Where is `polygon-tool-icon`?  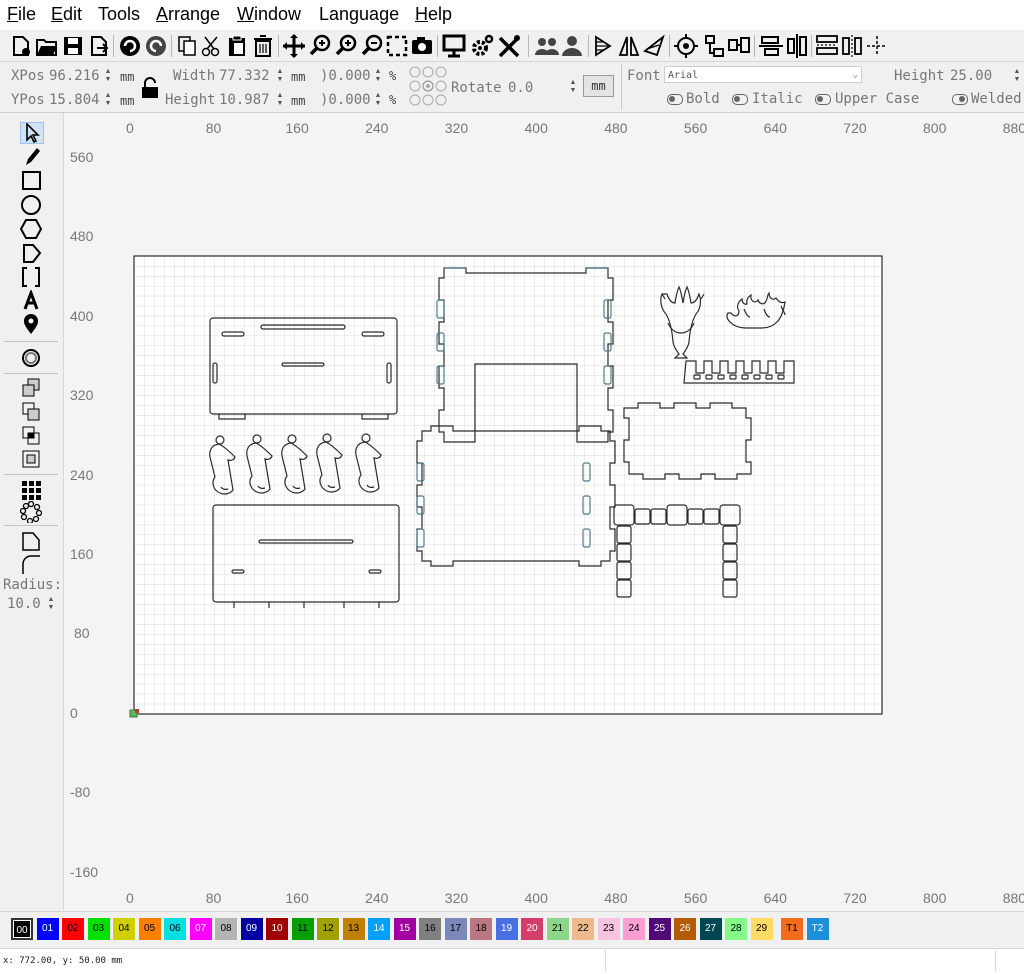
polygon-tool-icon is located at coordinates (31, 229).